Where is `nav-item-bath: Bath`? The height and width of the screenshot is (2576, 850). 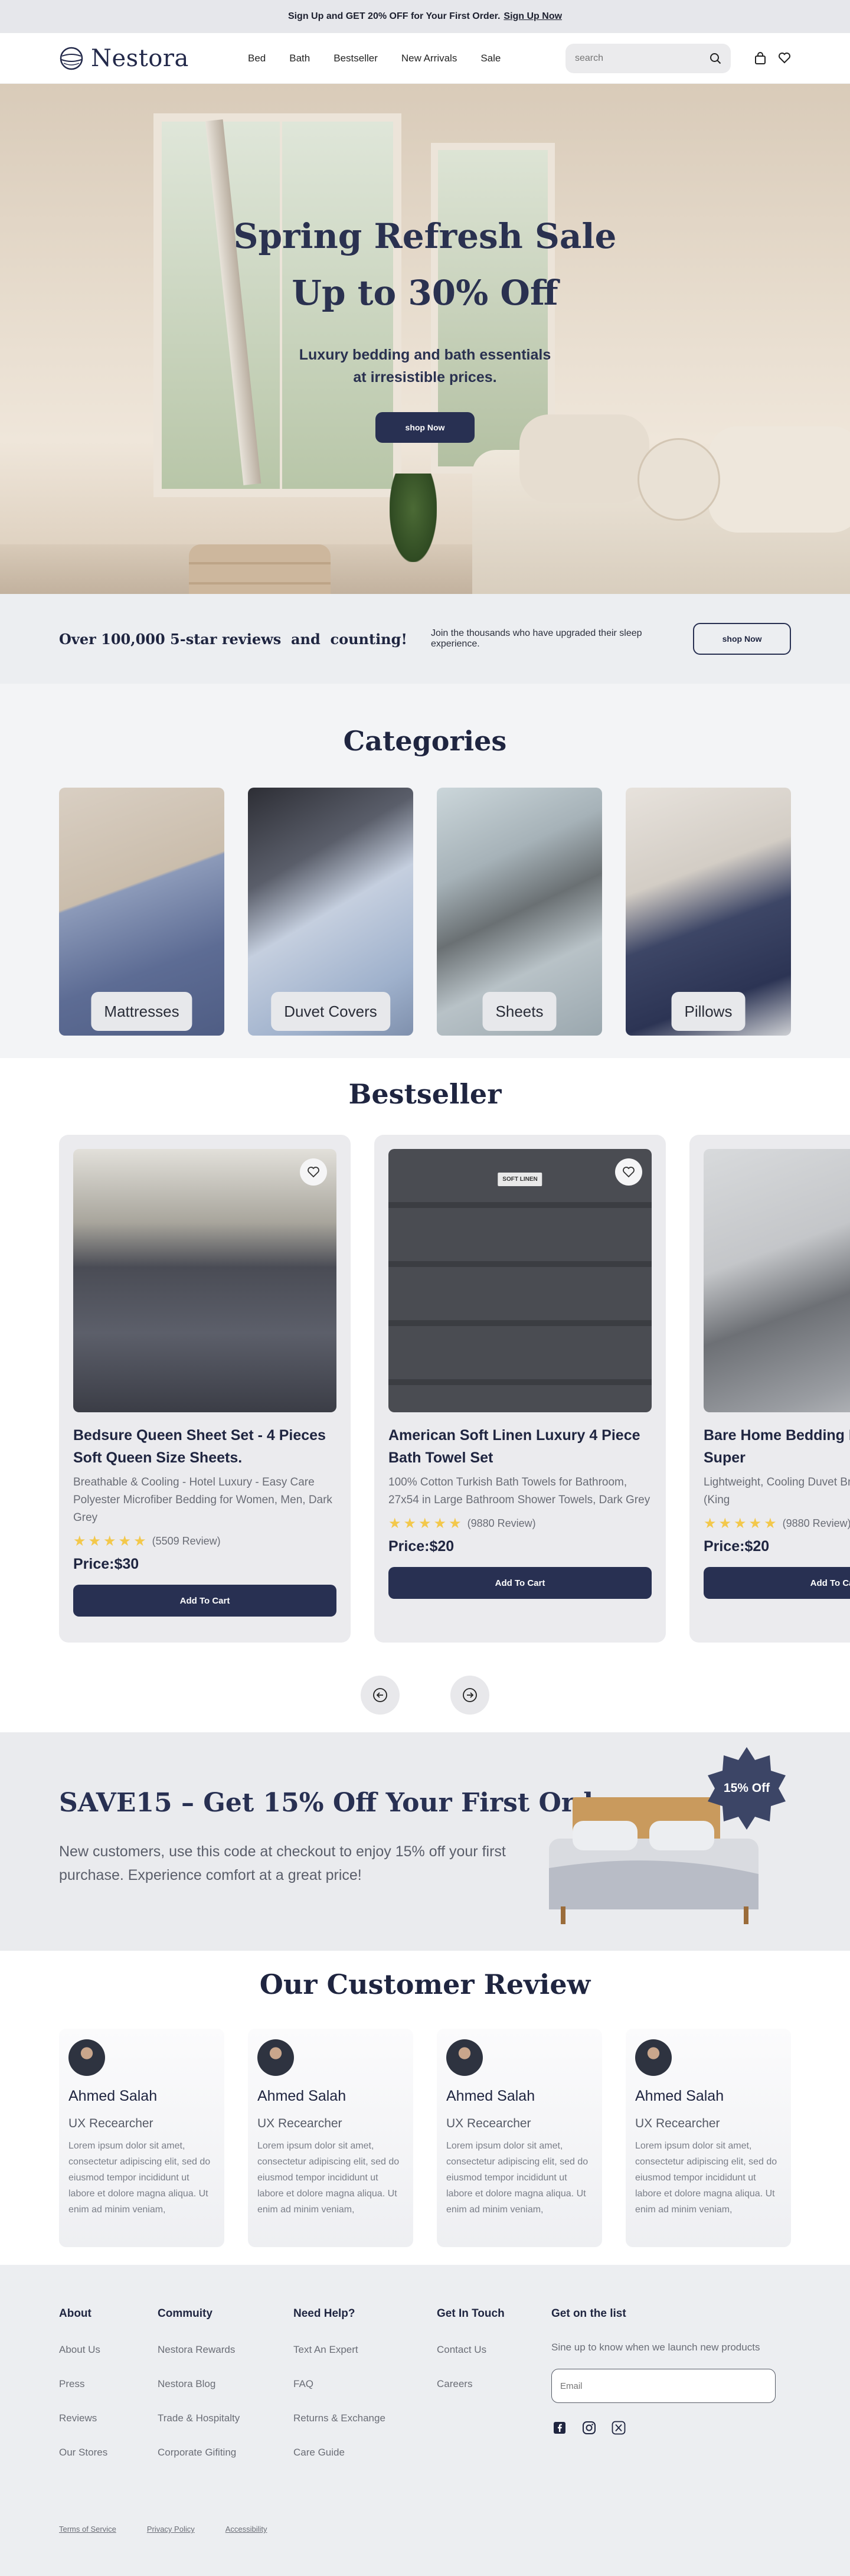 nav-item-bath: Bath is located at coordinates (299, 58).